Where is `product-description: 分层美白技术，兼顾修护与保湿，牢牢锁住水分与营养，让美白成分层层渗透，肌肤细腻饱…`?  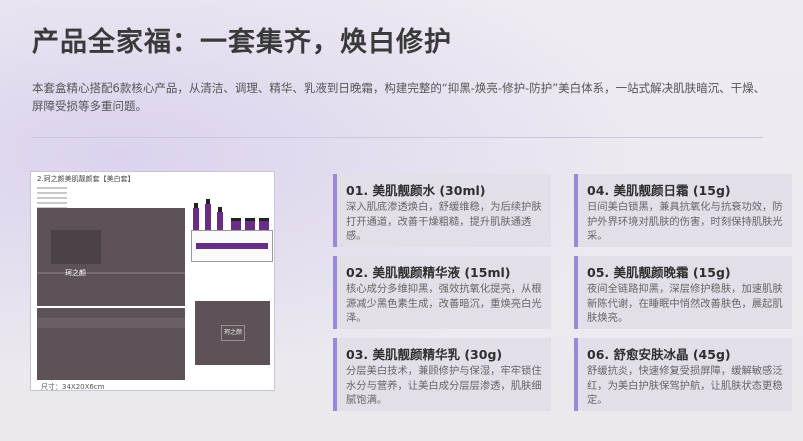
product-description: 分层美白技术，兼顾修护与保湿，牢牢锁住水分与营养，让美白成分层层渗透，肌肤细腻饱… is located at coordinates (444, 385).